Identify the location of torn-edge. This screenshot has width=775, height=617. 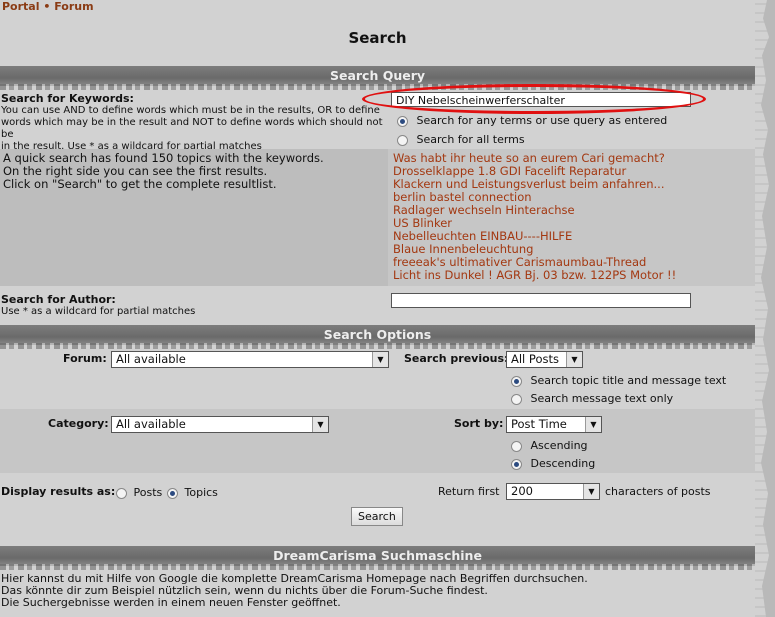
(762, 308).